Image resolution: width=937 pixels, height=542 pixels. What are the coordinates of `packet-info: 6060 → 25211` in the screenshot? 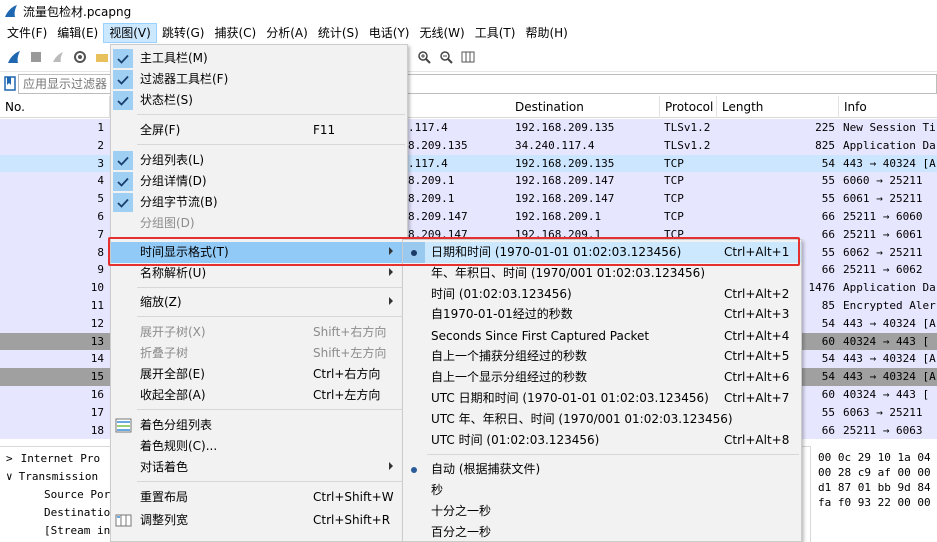 It's located at (883, 181).